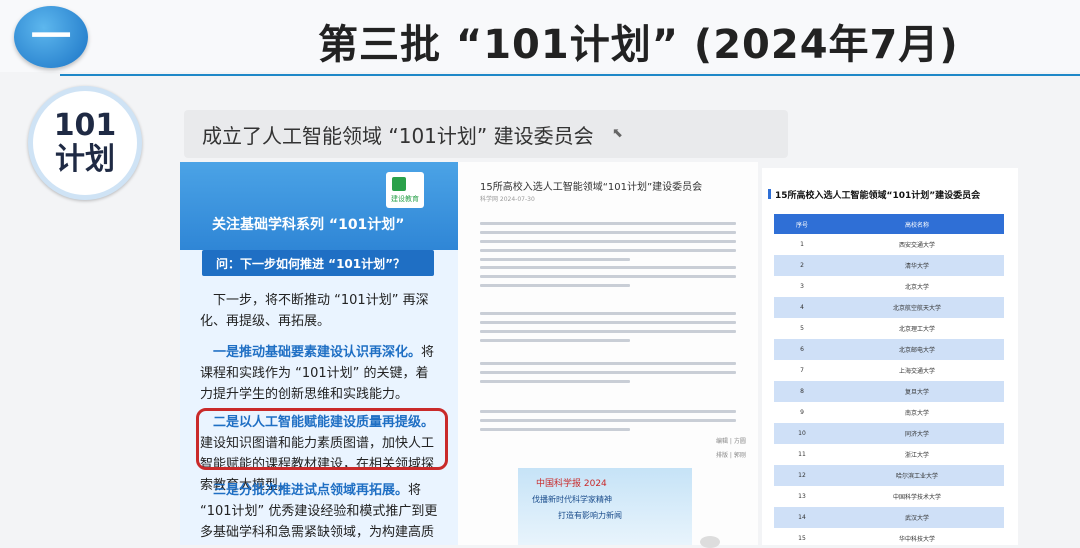  I want to click on table-row: 7 上海交通大学, so click(889, 370).